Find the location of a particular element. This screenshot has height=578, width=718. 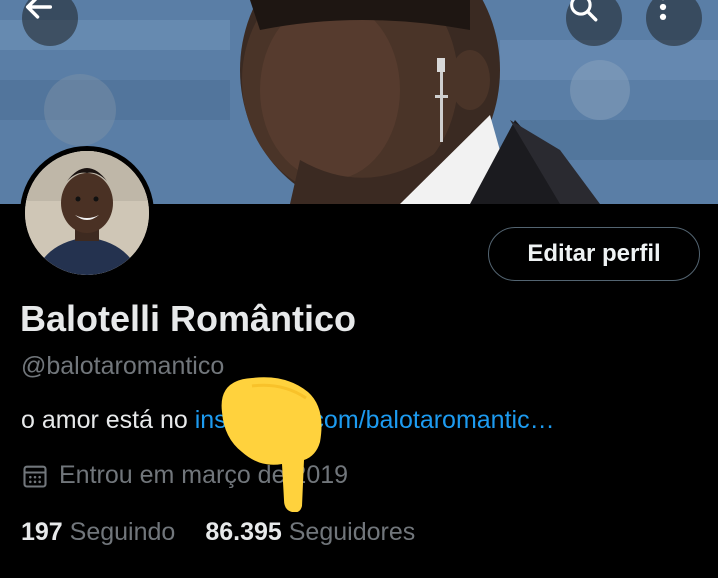

followers-link: 86.395 Seguidores is located at coordinates (310, 532).